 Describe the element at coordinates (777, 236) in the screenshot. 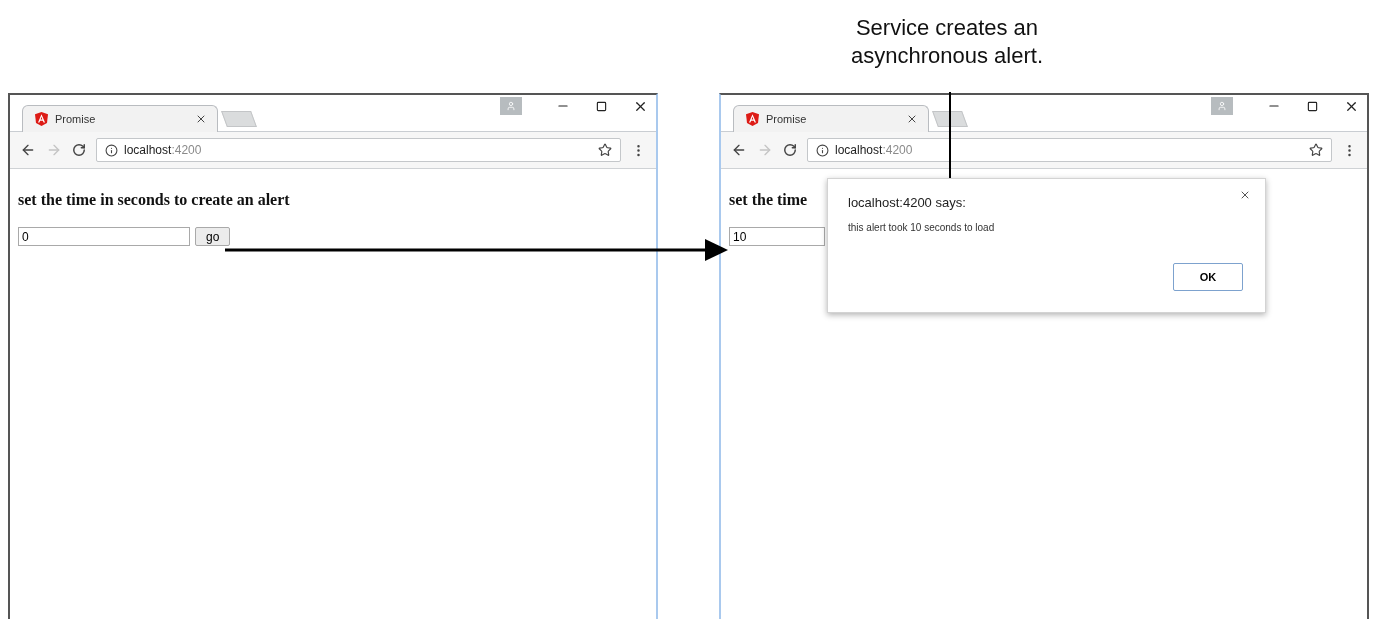

I see `seconds-input: 10` at that location.